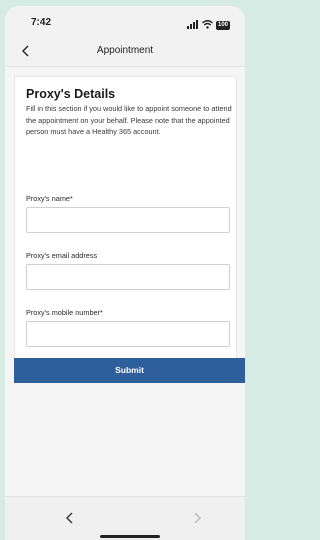 The image size is (320, 540). I want to click on page-title: Appointment, so click(125, 50).